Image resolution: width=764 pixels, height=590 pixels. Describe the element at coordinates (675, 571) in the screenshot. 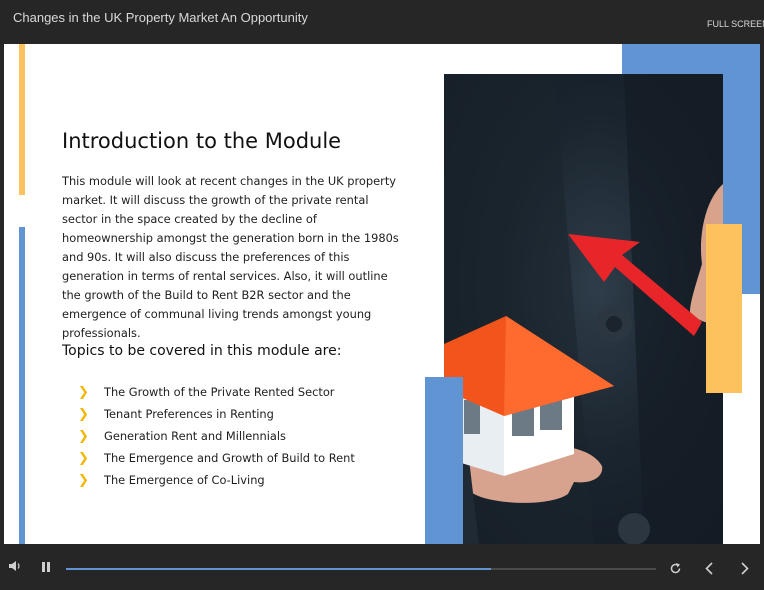

I see `replay-icon` at that location.